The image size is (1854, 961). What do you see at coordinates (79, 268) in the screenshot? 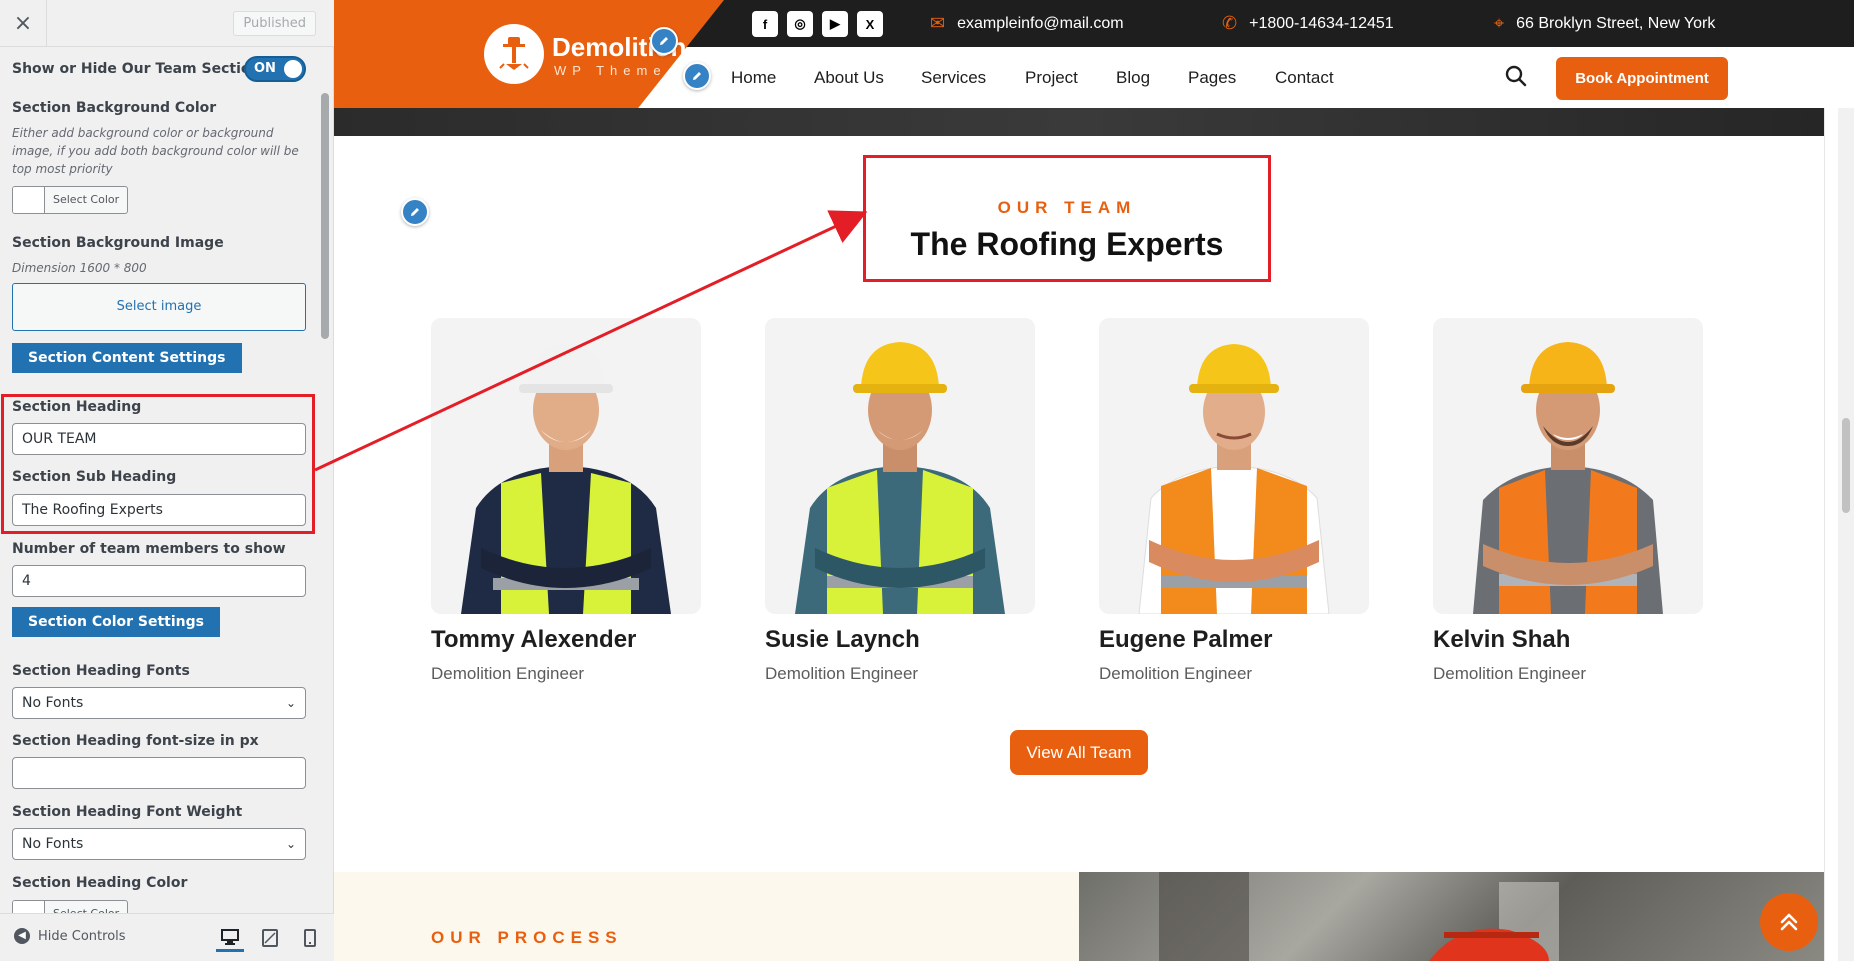
I see `bg-image-description: Dimension 1600 * 800` at bounding box center [79, 268].